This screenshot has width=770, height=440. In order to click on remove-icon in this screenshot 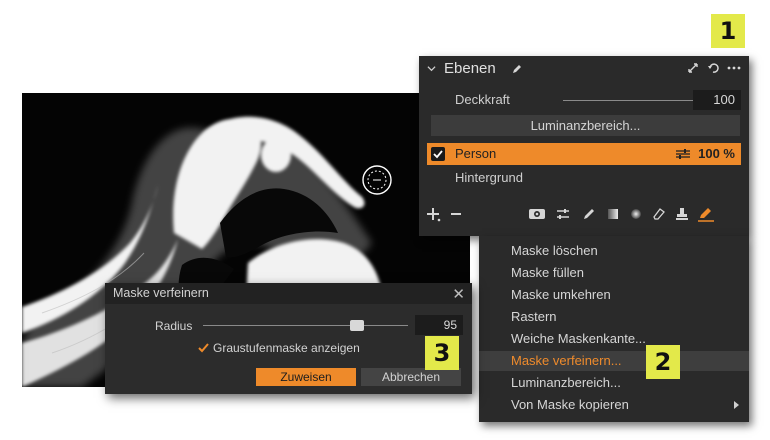, I will do `click(456, 214)`.